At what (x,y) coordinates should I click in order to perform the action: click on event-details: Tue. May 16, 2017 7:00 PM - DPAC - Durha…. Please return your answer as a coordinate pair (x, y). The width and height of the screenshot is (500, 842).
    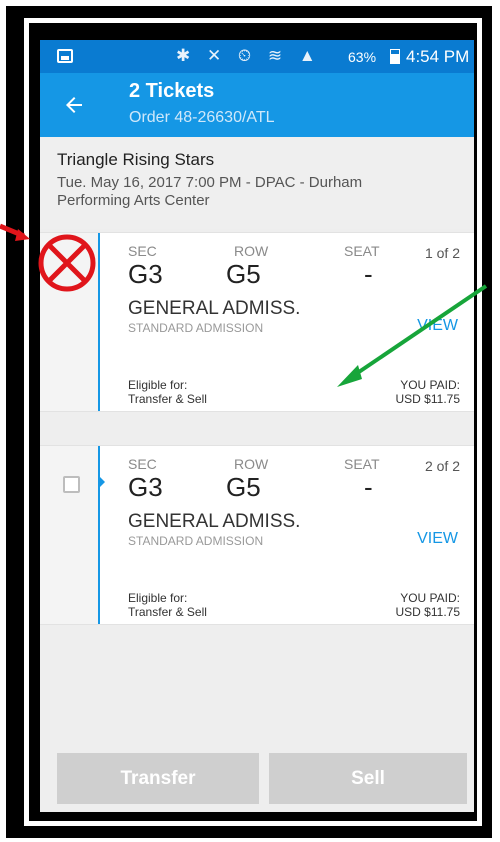
    Looking at the image, I should click on (210, 191).